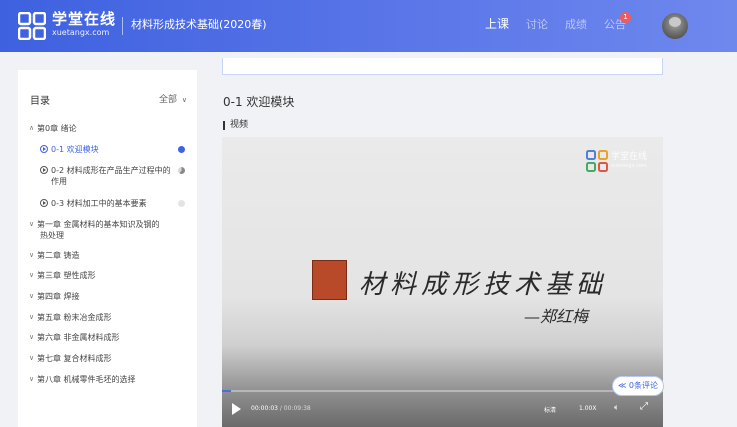 Image resolution: width=737 pixels, height=427 pixels. Describe the element at coordinates (199, 24) in the screenshot. I see `course-title: 材料形成技术基础(2020春)` at that location.